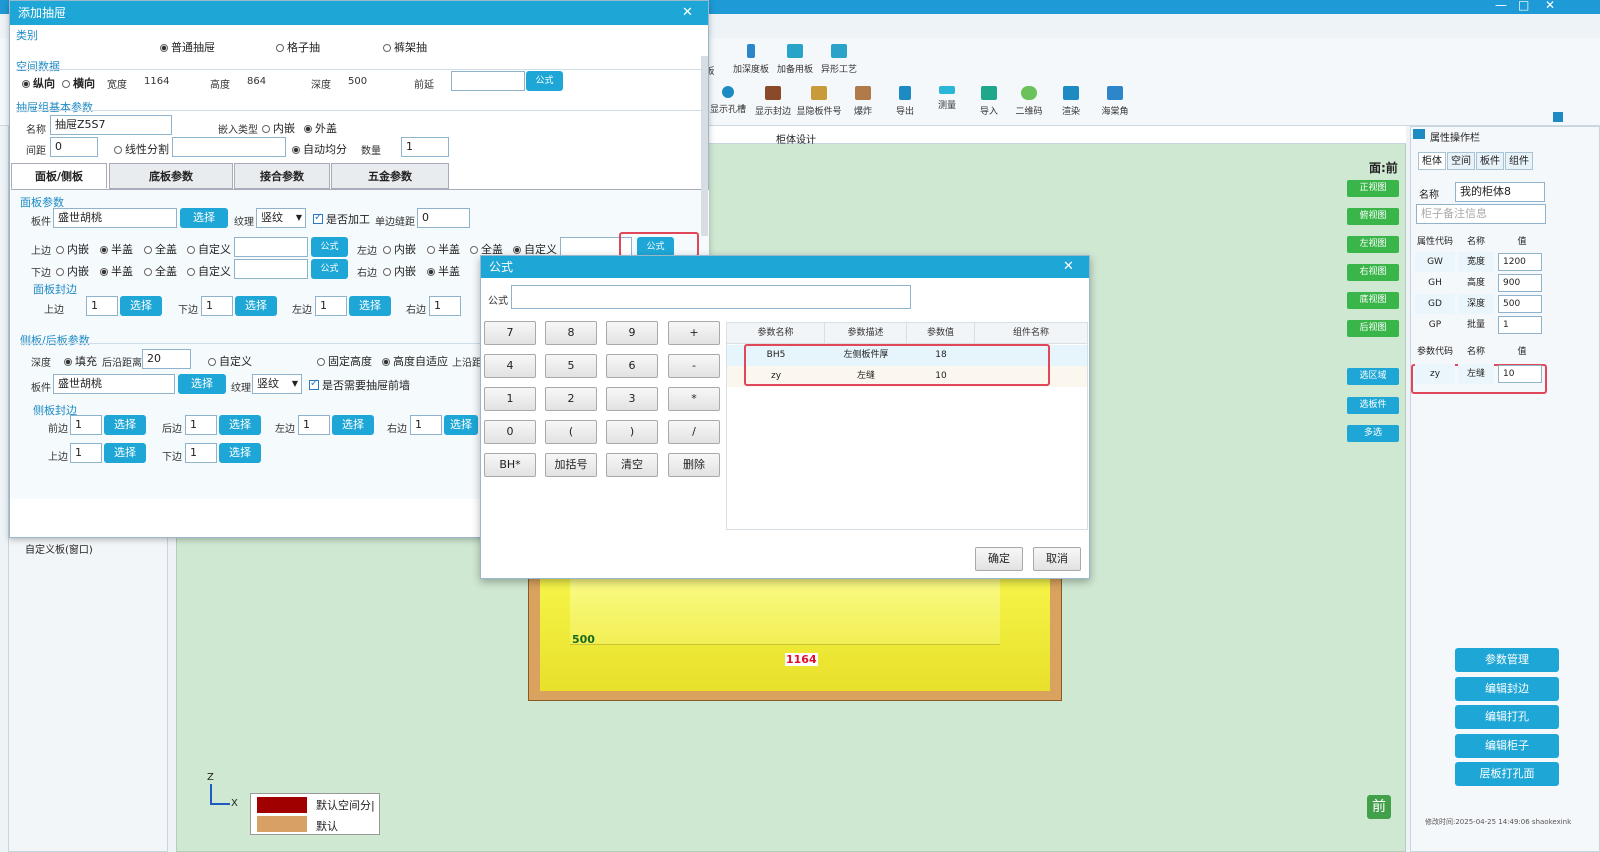  I want to click on dialog-scrollbar, so click(704, 146).